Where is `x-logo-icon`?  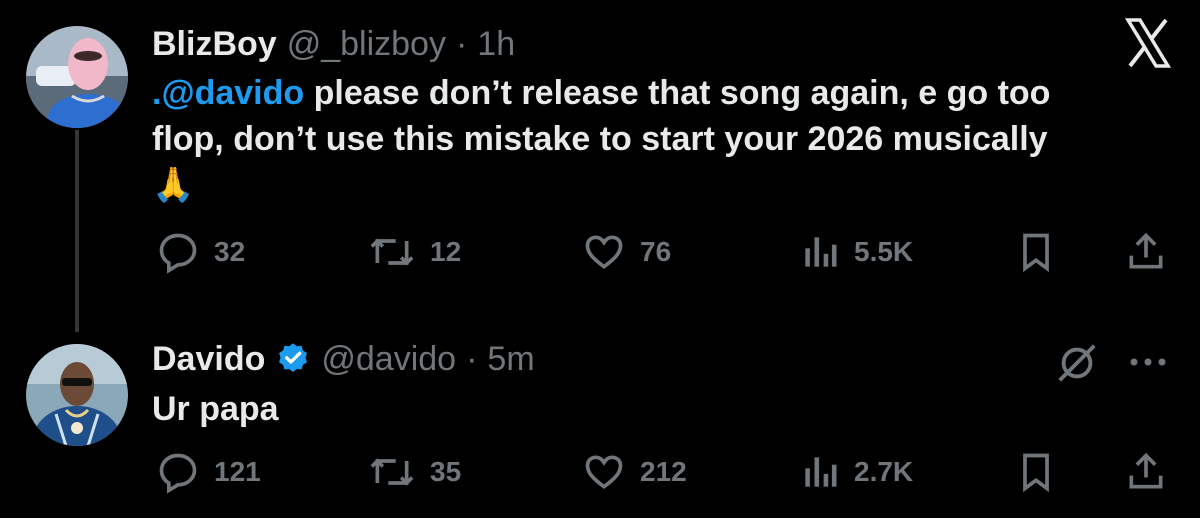 x-logo-icon is located at coordinates (1148, 43).